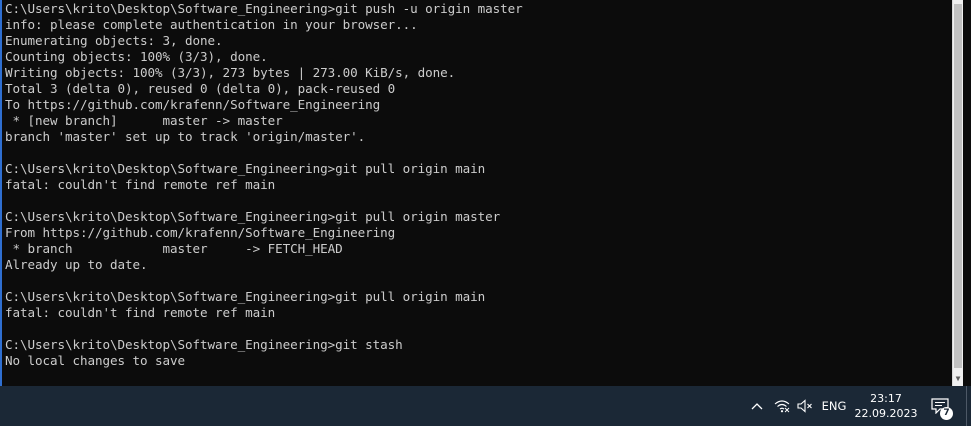  Describe the element at coordinates (886, 398) in the screenshot. I see `clock-time: 23:17` at that location.